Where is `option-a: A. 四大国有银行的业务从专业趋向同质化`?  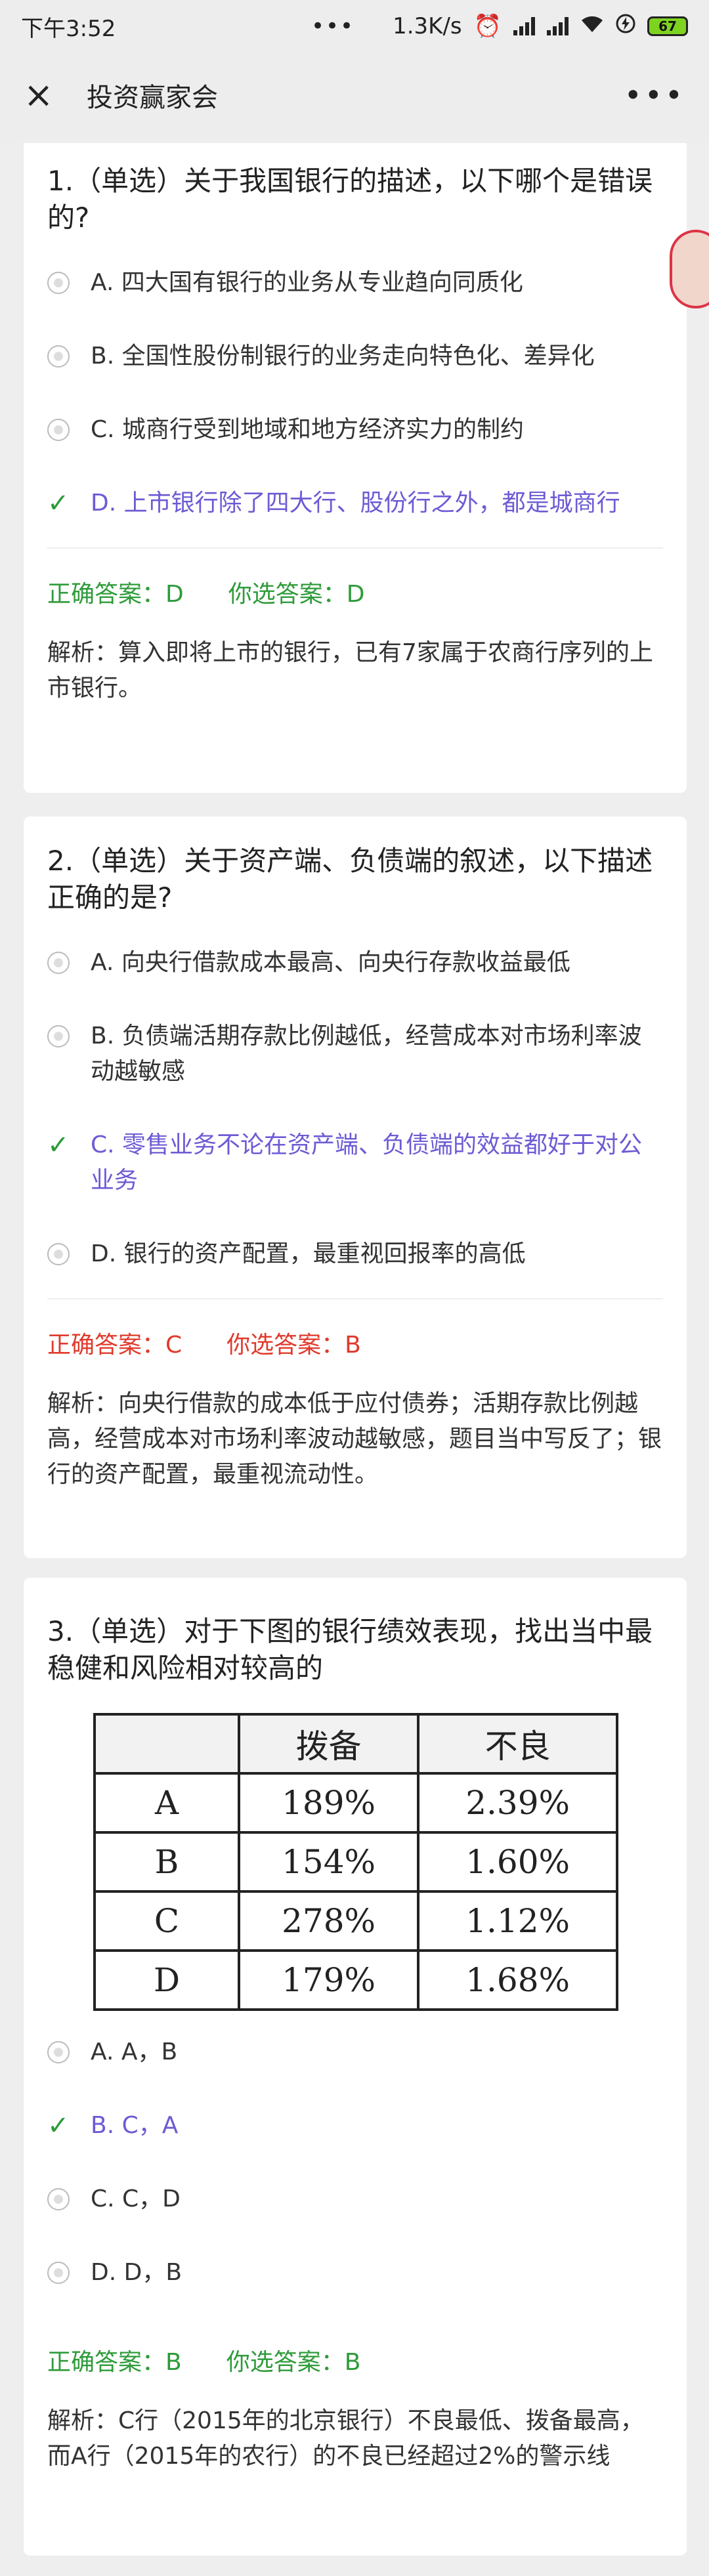
option-a: A. 四大国有银行的业务从专业趋向同质化 is located at coordinates (355, 283).